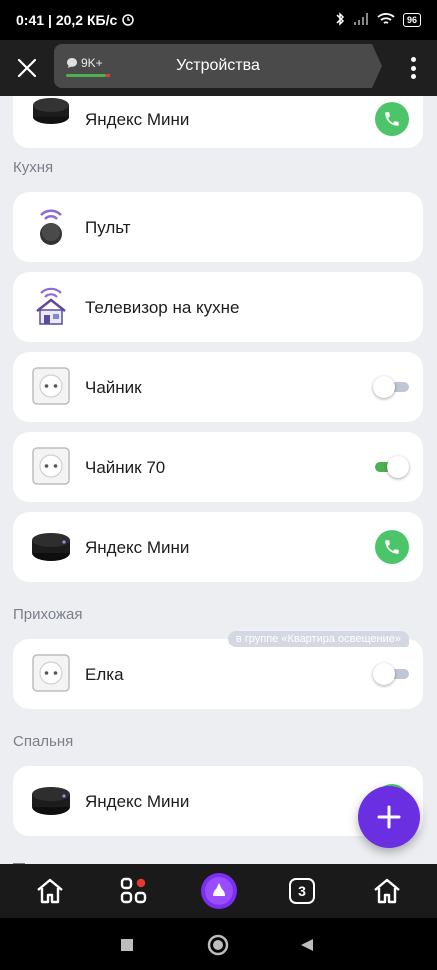 The image size is (437, 970). Describe the element at coordinates (51, 226) in the screenshot. I see `remote-icon` at that location.